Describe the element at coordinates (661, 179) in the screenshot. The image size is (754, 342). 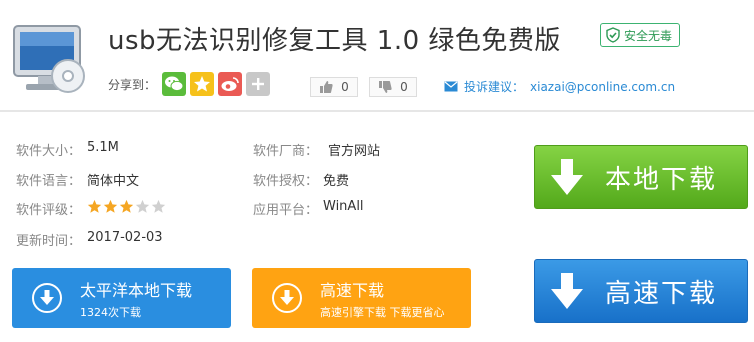
I see `local-download-label: 本地下载` at that location.